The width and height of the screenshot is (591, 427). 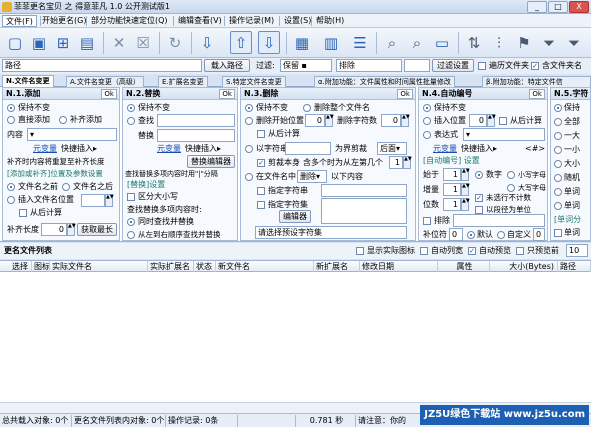 I want to click on char-word-checkbox, so click(x=558, y=233).